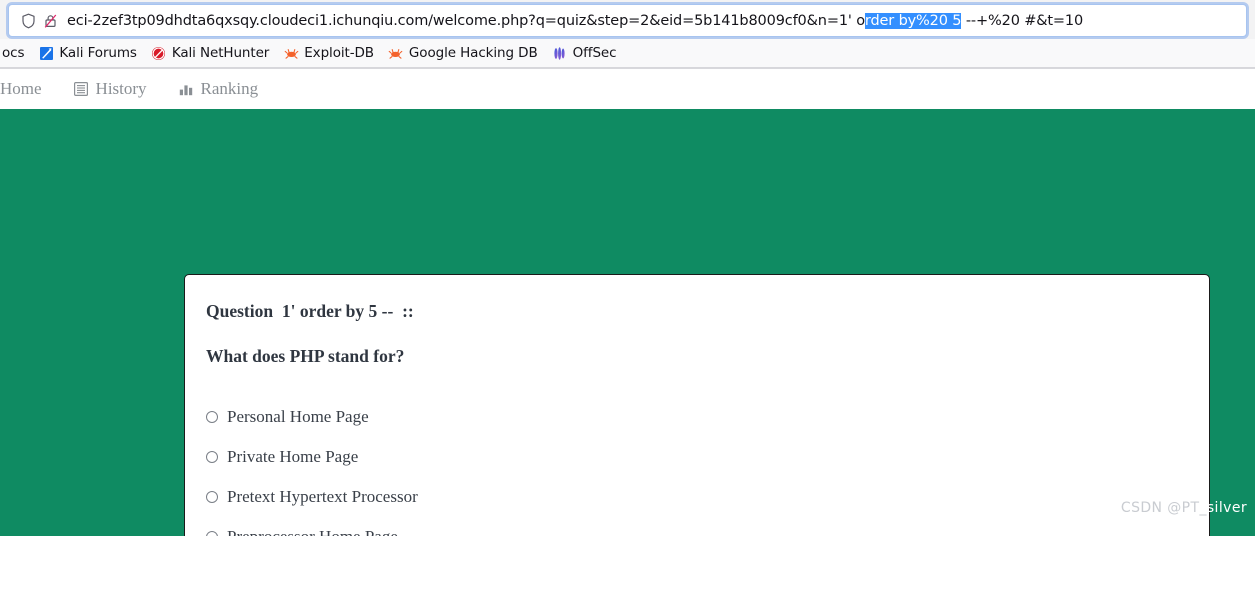 Image resolution: width=1255 pixels, height=592 pixels. What do you see at coordinates (298, 416) in the screenshot?
I see `quiz-option-label: Personal Home Page` at bounding box center [298, 416].